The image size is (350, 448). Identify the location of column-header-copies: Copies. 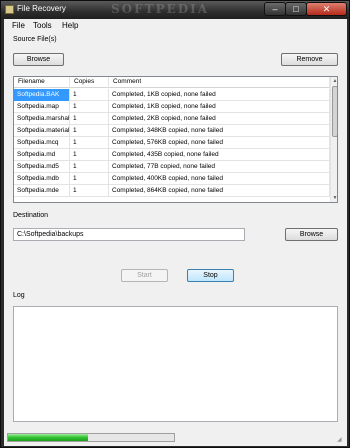
(89, 82).